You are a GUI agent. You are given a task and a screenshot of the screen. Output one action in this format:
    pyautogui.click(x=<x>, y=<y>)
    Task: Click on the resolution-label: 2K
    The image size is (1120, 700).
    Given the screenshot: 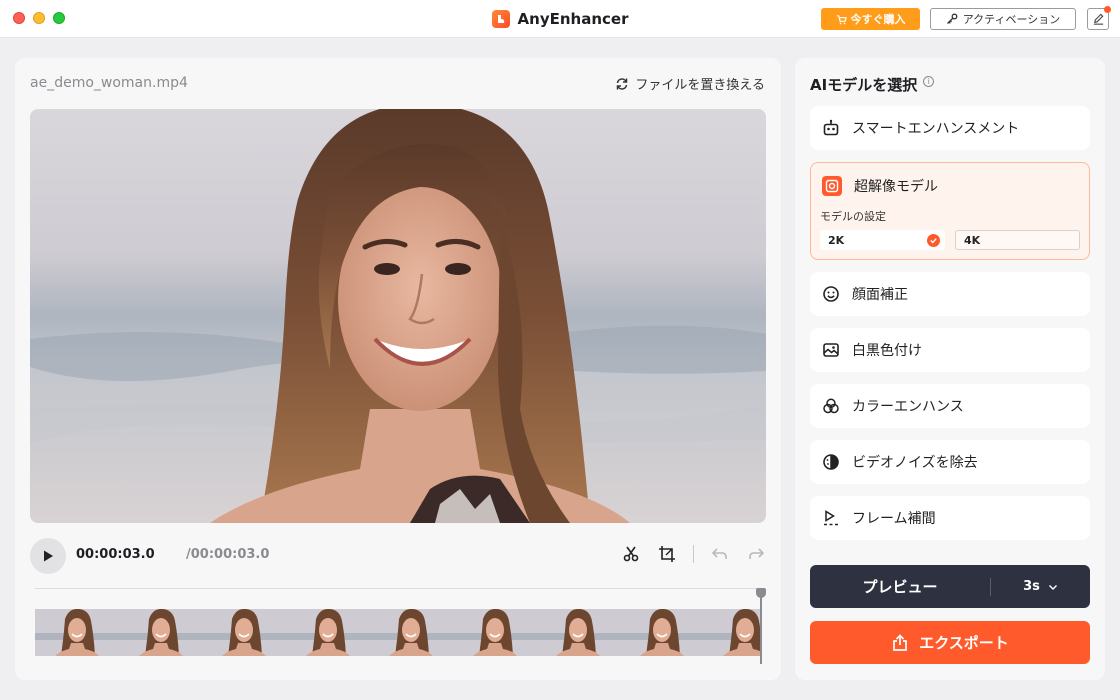 What is the action you would take?
    pyautogui.click(x=836, y=240)
    